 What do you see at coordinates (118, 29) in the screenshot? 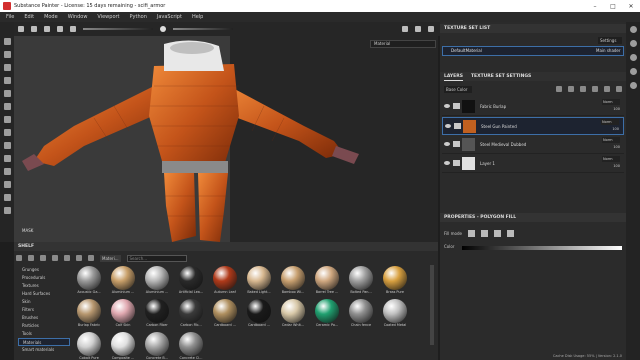
I see `brush-size-slider` at bounding box center [118, 29].